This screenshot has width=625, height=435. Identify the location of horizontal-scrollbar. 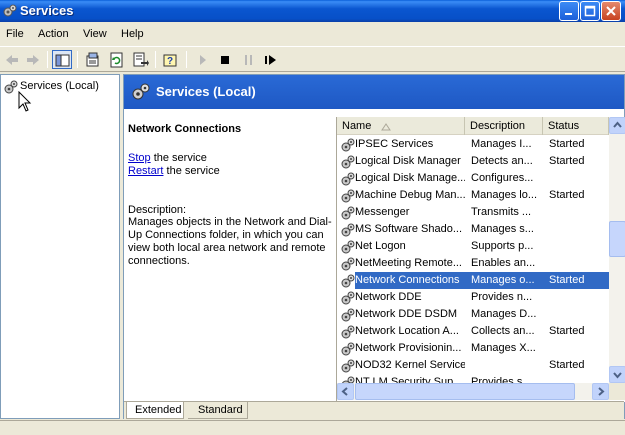
(473, 391).